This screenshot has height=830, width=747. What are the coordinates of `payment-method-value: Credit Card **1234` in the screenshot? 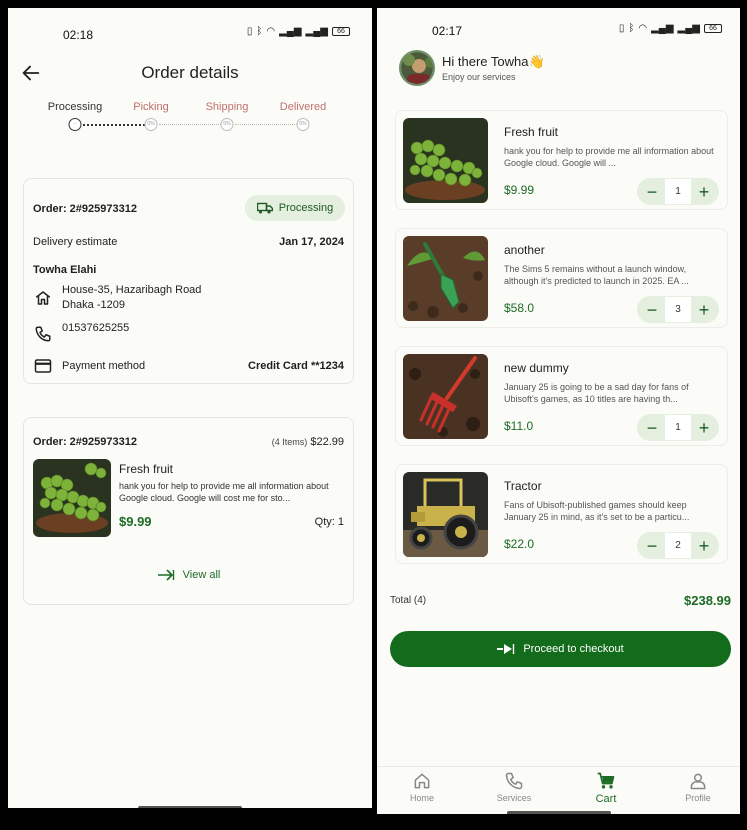 It's located at (296, 366).